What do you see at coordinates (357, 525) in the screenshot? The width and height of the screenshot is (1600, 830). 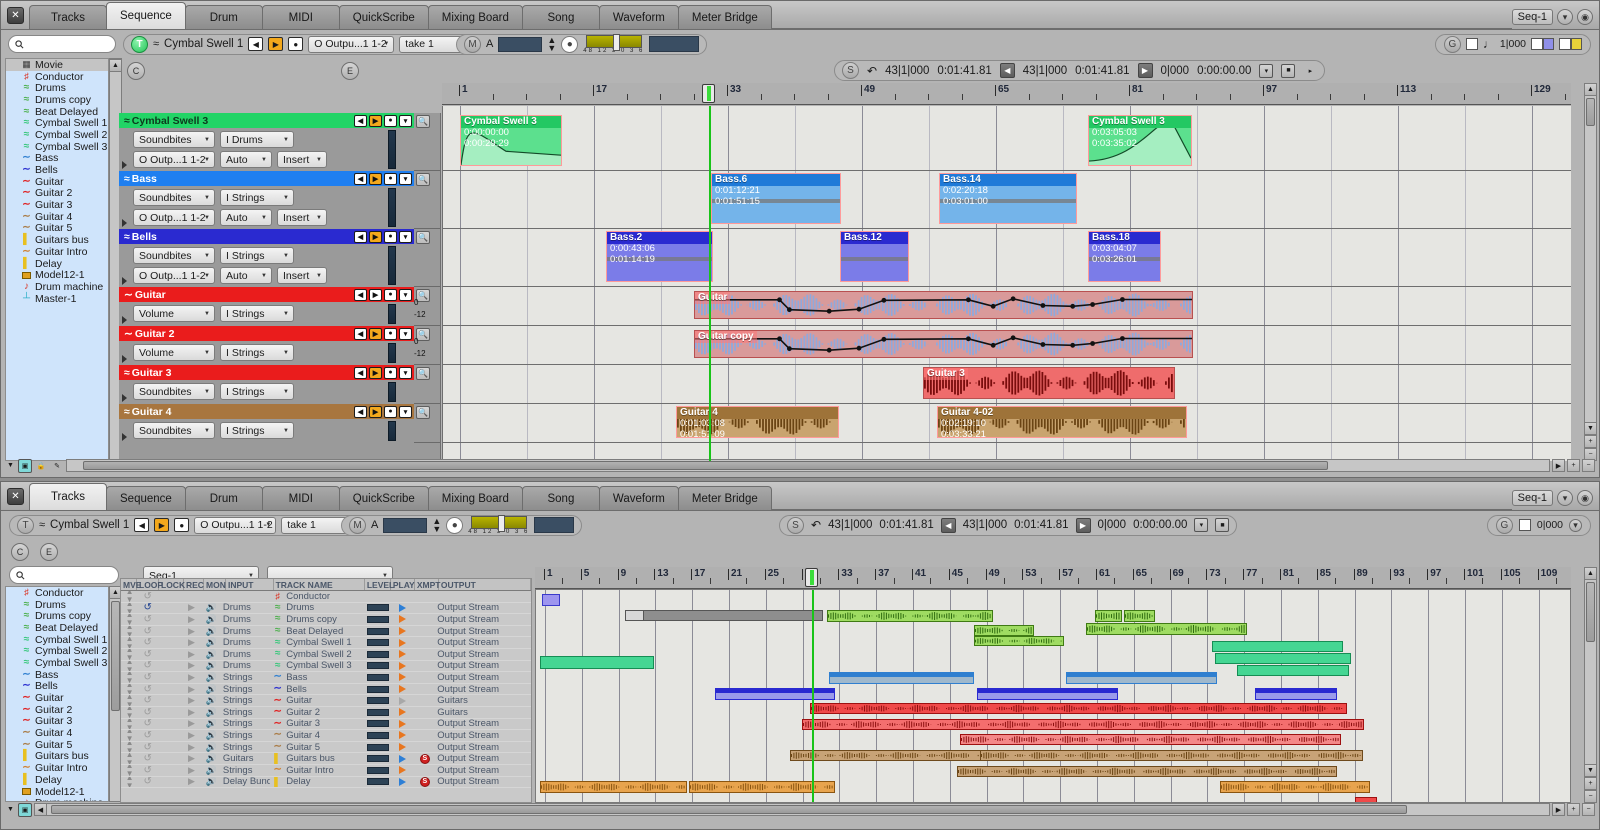 I see `bottom-mode-badge: M` at bounding box center [357, 525].